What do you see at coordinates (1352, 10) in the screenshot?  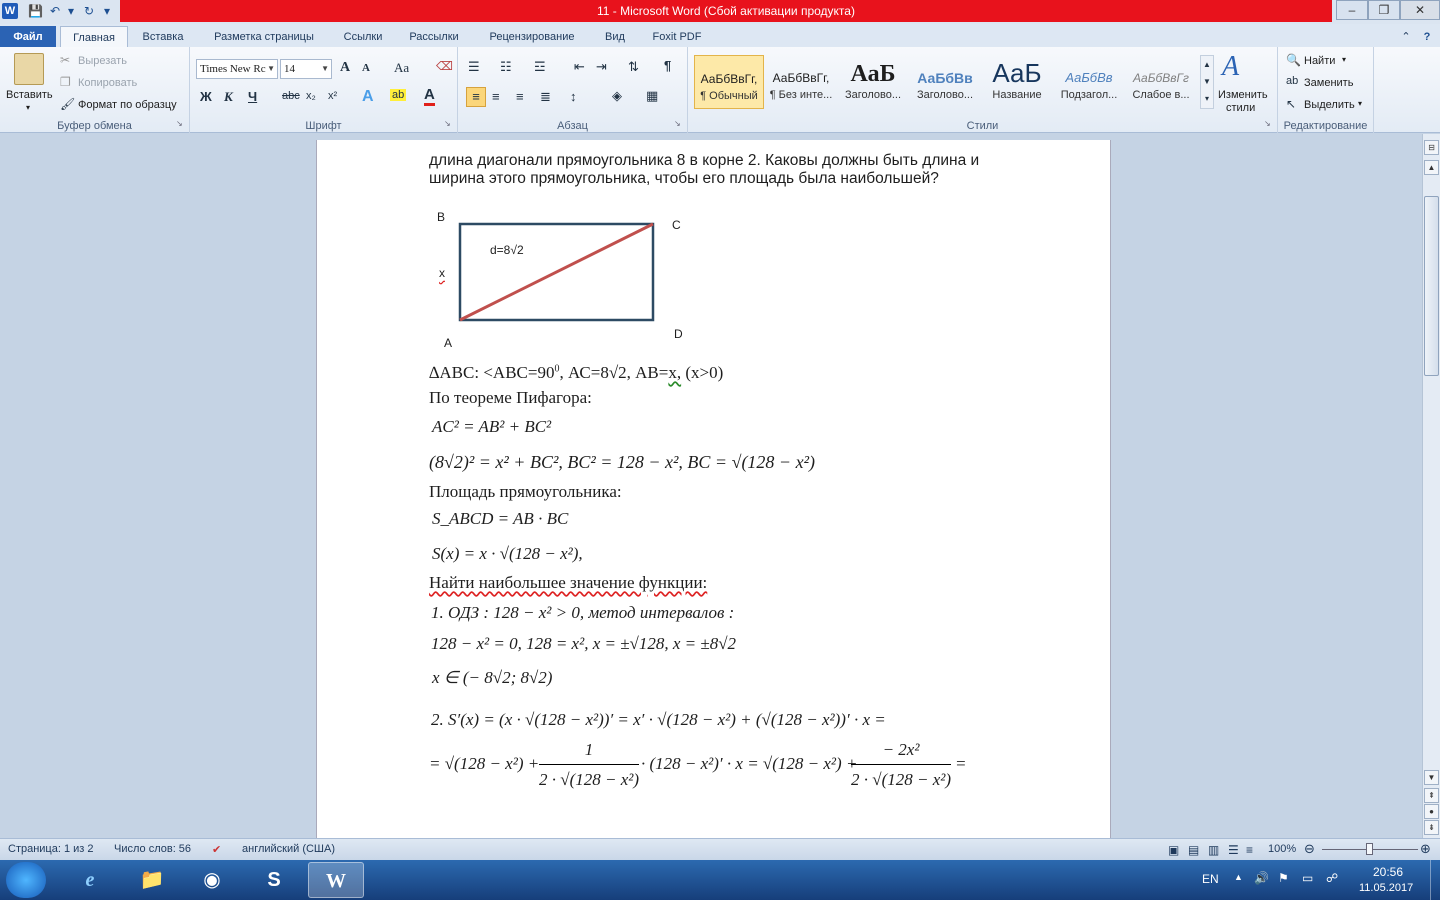 I see `minimize-button: –` at bounding box center [1352, 10].